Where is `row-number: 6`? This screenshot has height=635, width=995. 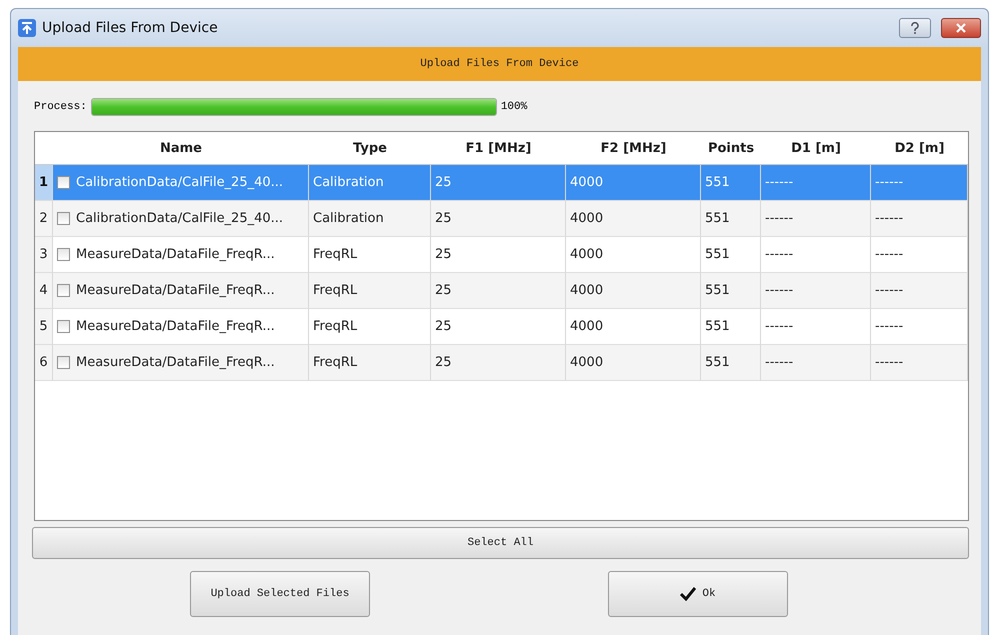
row-number: 6 is located at coordinates (44, 363).